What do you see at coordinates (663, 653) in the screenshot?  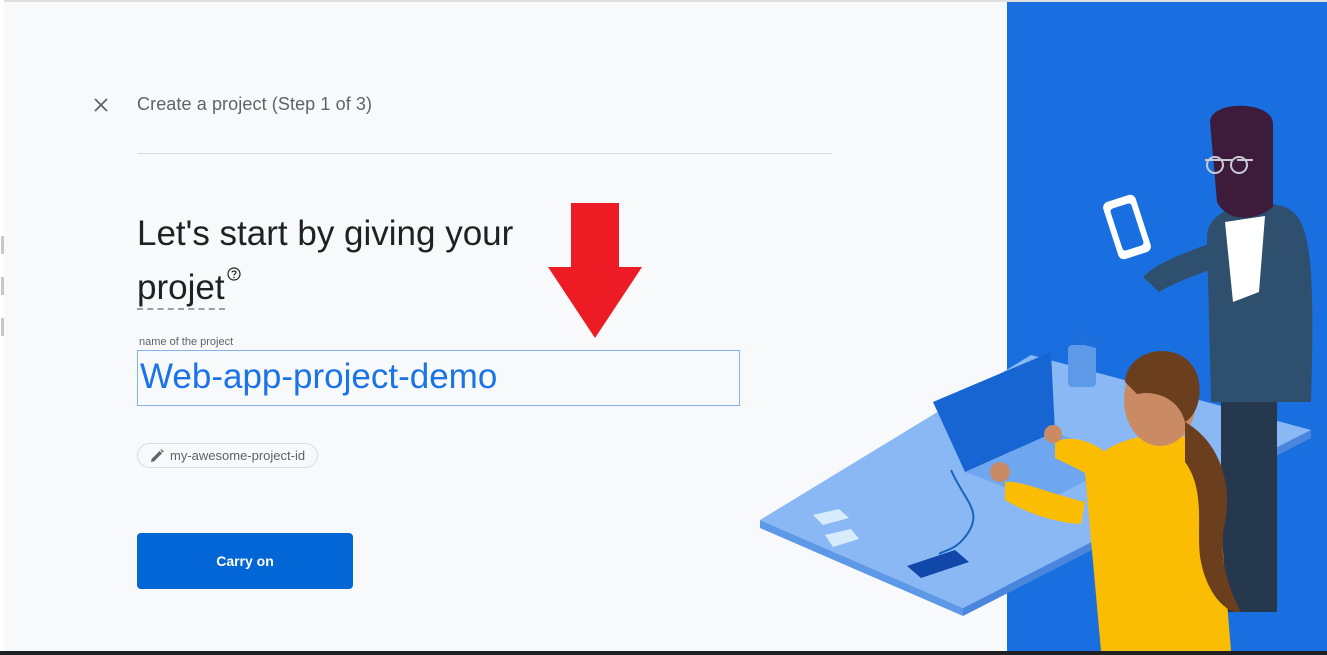 I see `window-bottom-border` at bounding box center [663, 653].